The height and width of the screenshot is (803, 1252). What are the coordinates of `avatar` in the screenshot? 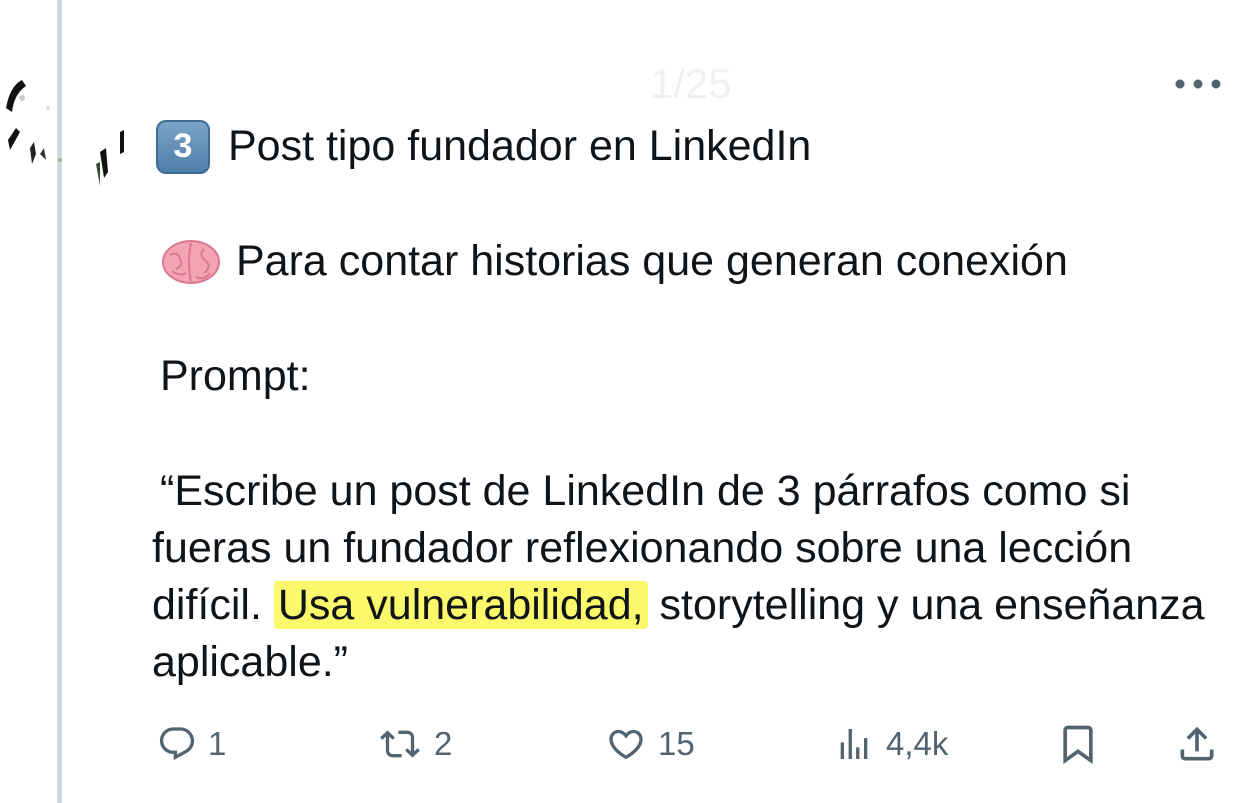 It's located at (65, 133).